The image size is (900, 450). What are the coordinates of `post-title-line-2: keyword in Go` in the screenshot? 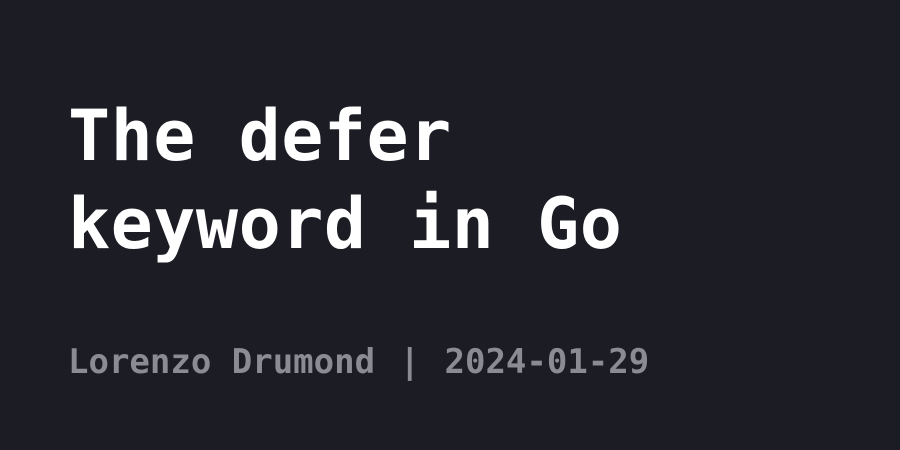 It's located at (345, 224).